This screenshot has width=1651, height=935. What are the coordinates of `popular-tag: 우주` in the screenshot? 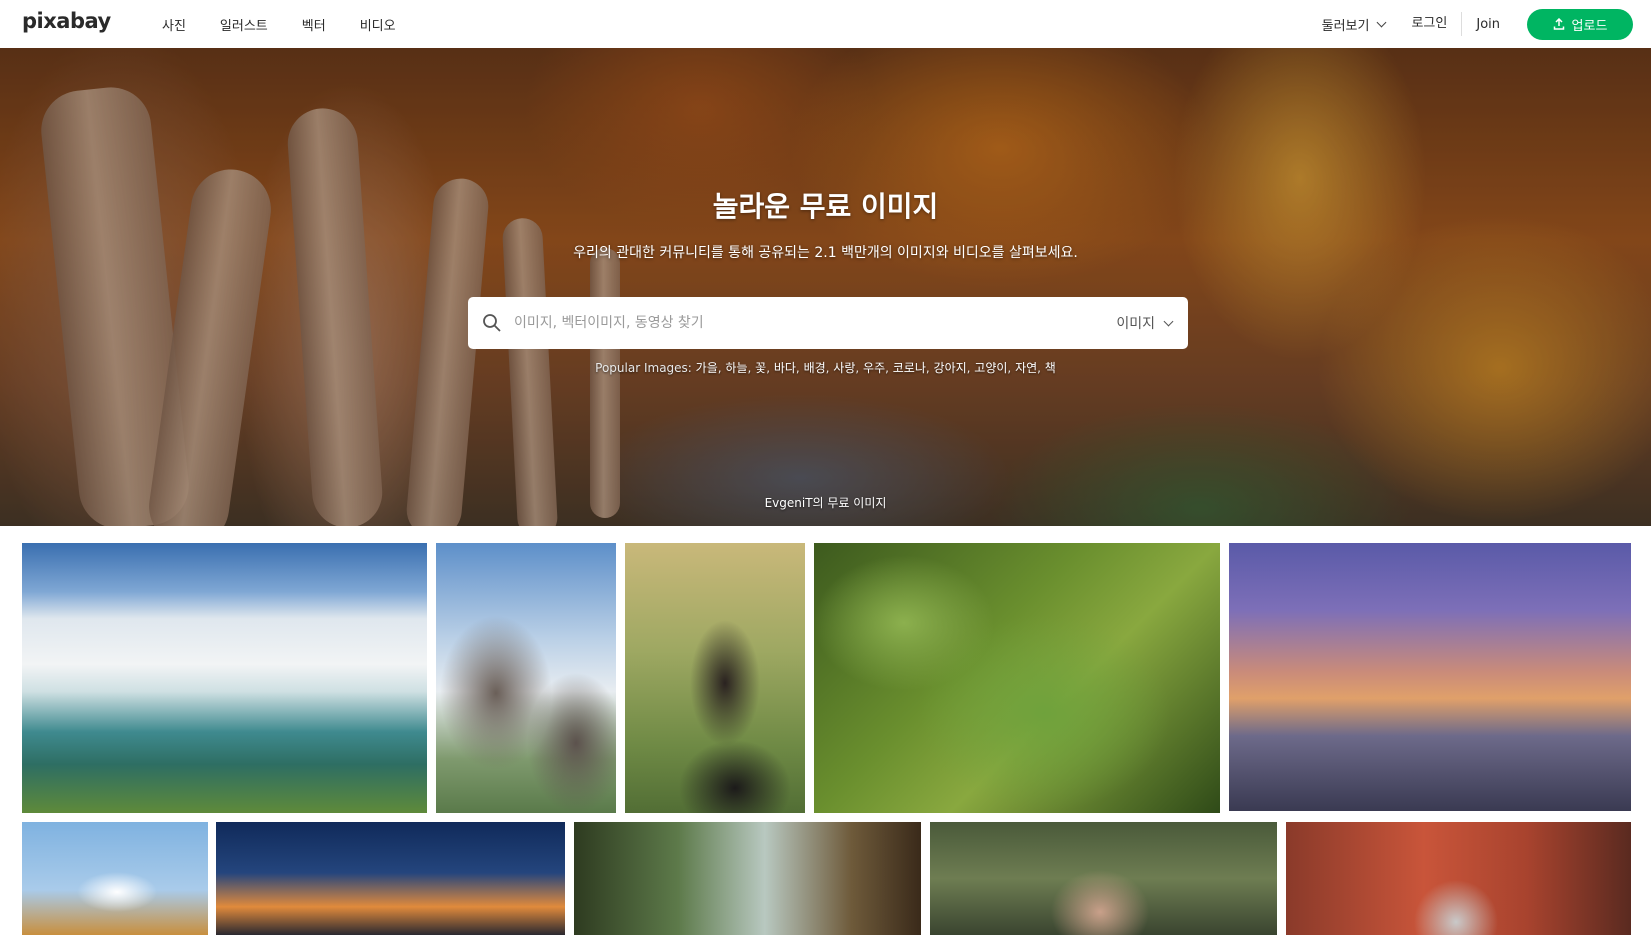 It's located at (874, 368).